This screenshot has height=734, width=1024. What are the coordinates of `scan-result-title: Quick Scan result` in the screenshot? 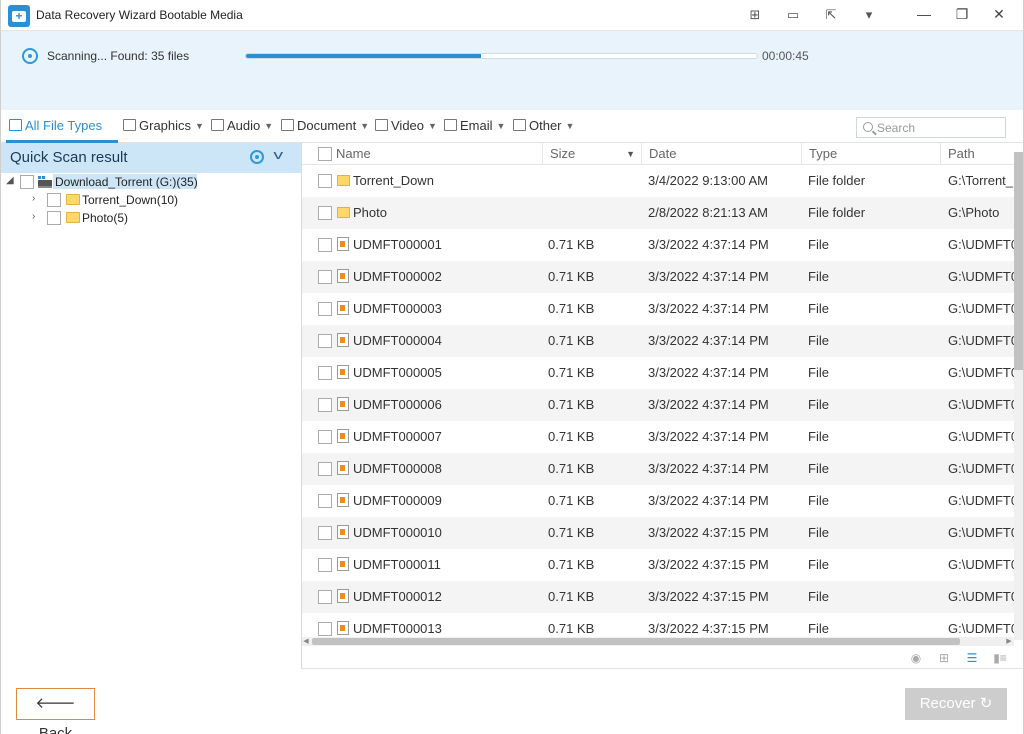 It's located at (69, 157).